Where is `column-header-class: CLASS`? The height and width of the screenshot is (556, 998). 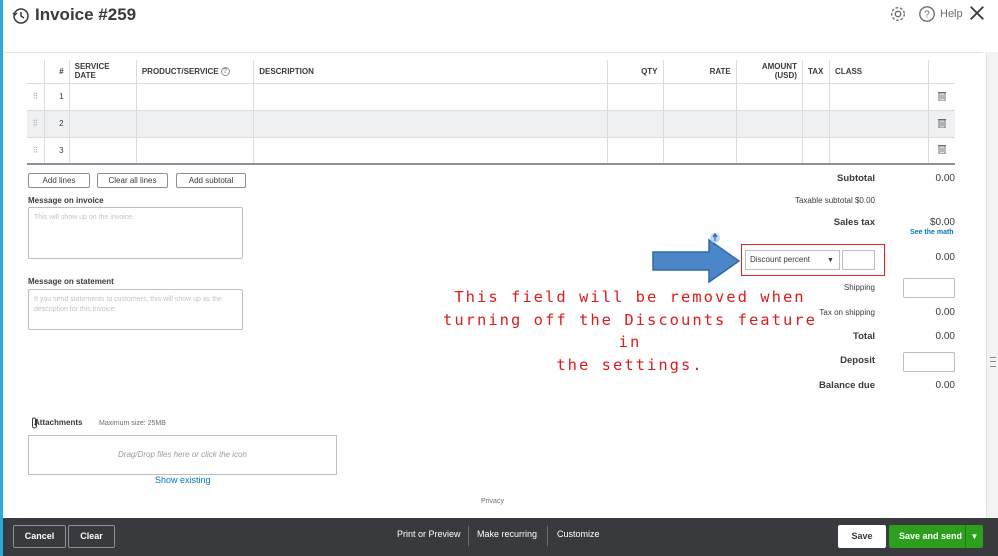
column-header-class: CLASS is located at coordinates (879, 71).